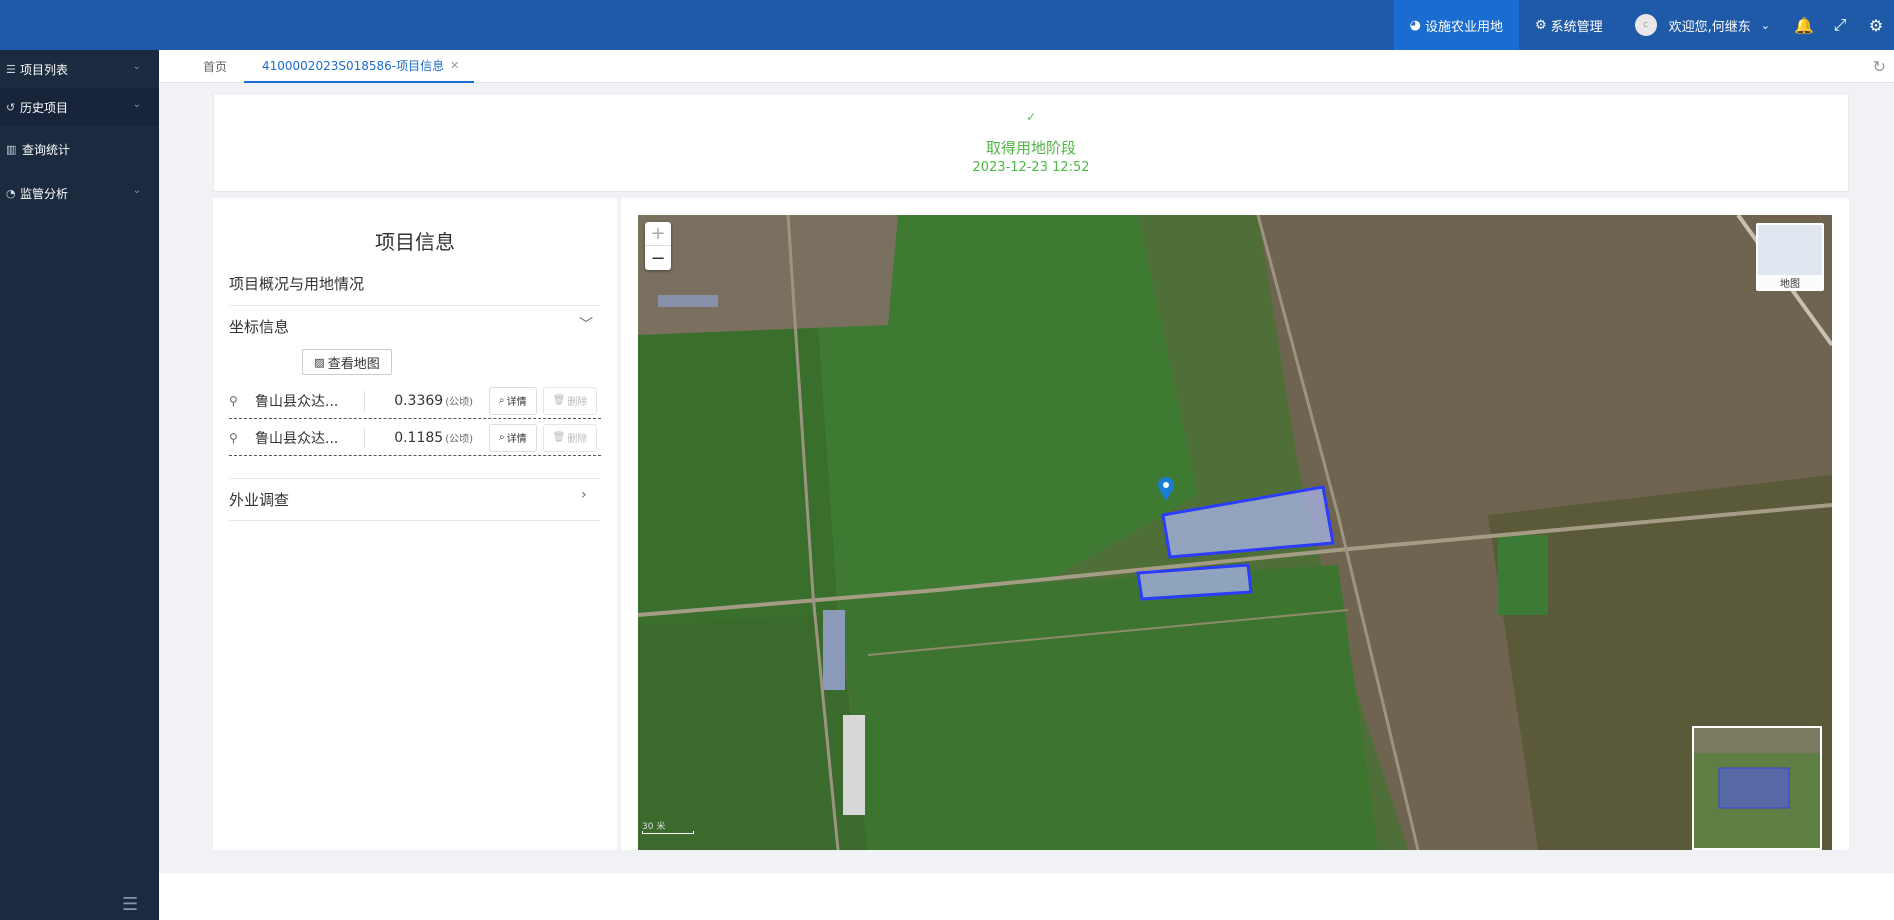 The width and height of the screenshot is (1894, 920). I want to click on coord-area-value: 0.1185, so click(419, 437).